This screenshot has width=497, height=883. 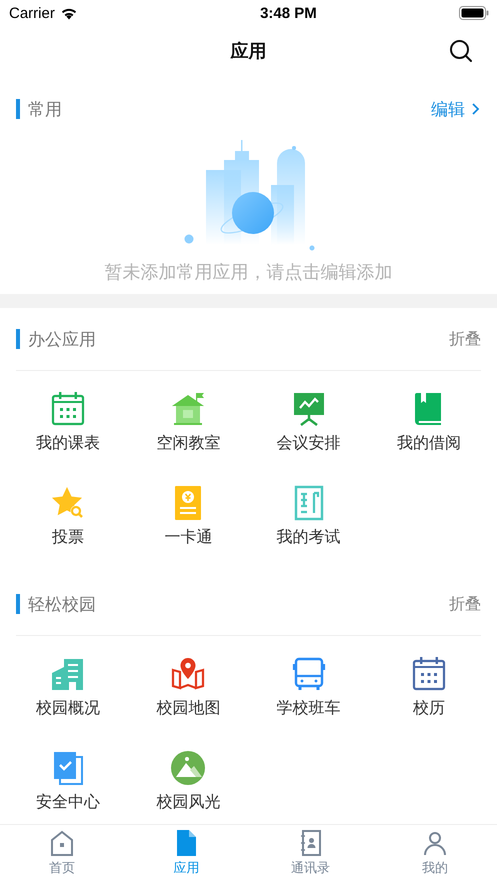 I want to click on section-title: 办公应用, so click(x=62, y=339).